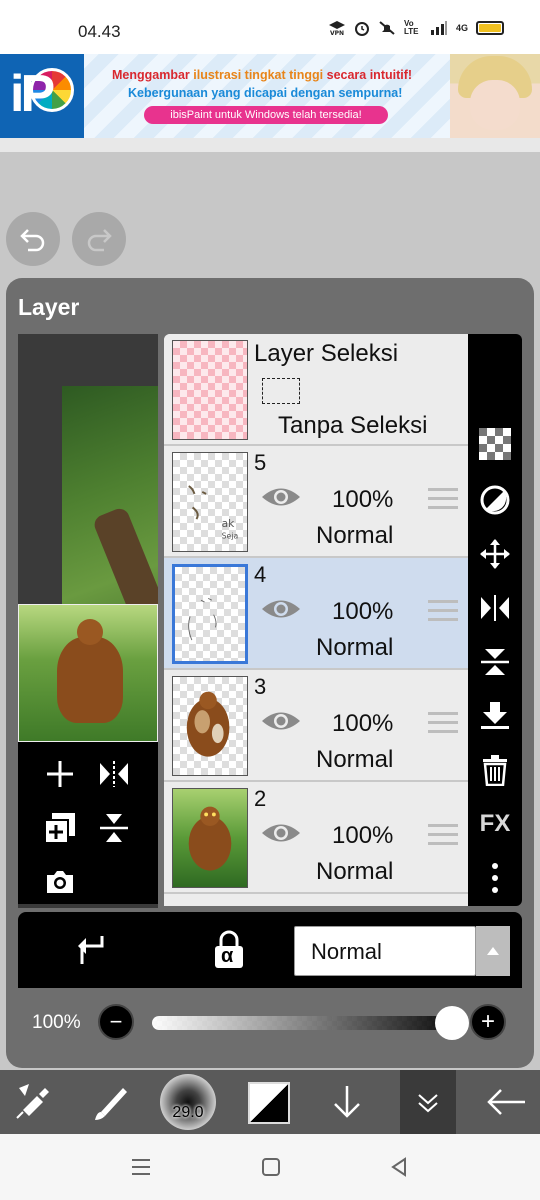 The image size is (540, 1200). Describe the element at coordinates (438, 28) in the screenshot. I see `signal-icon` at that location.